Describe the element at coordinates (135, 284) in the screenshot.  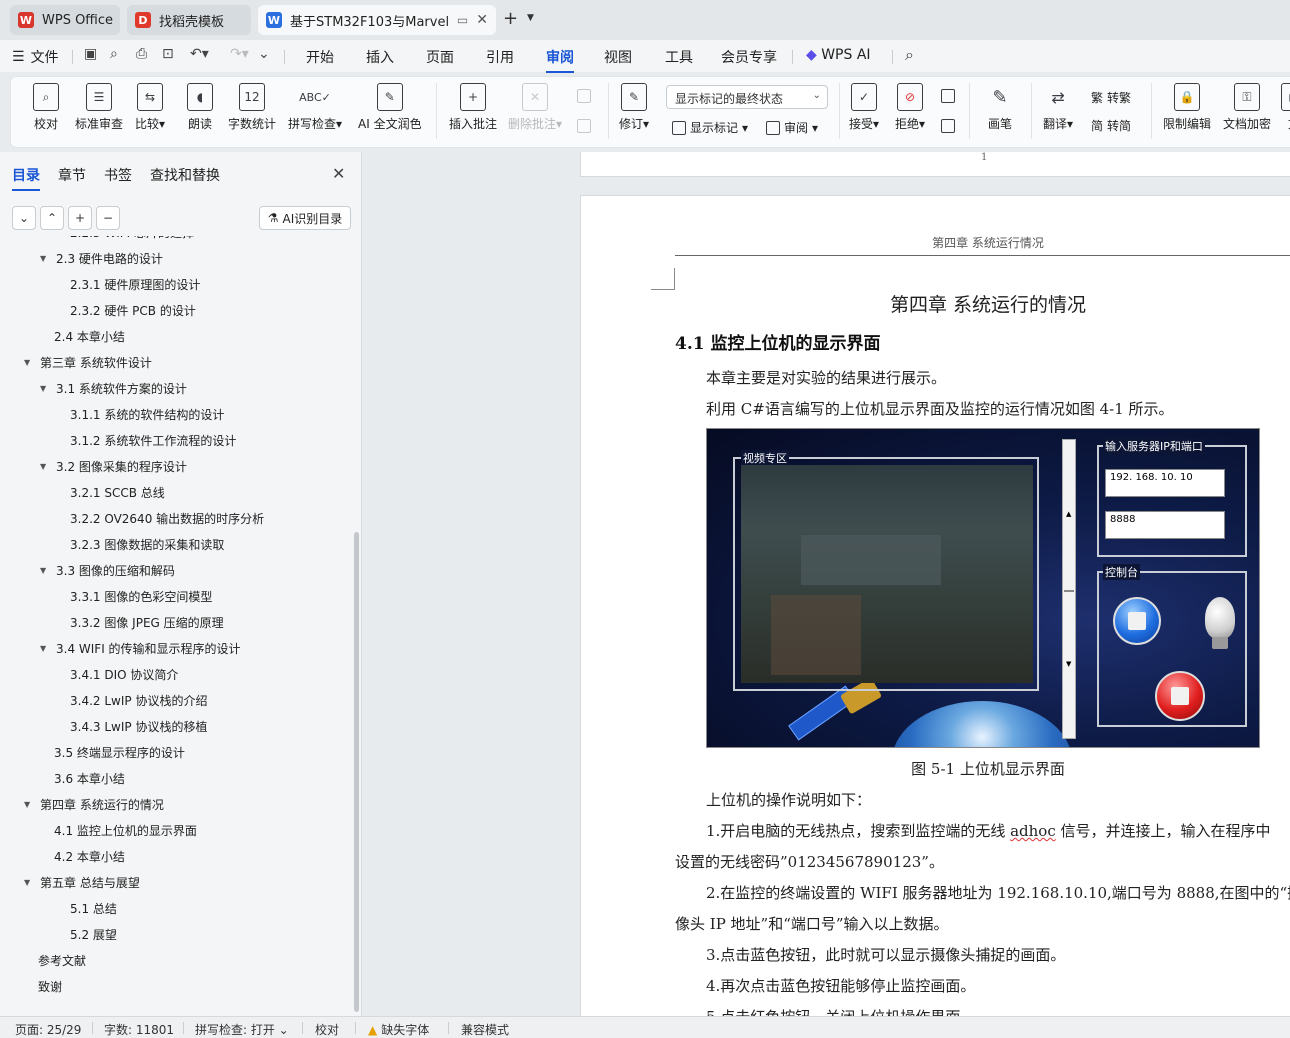
I see `toc-item: 2.3.1 硬件原理图的设计` at that location.